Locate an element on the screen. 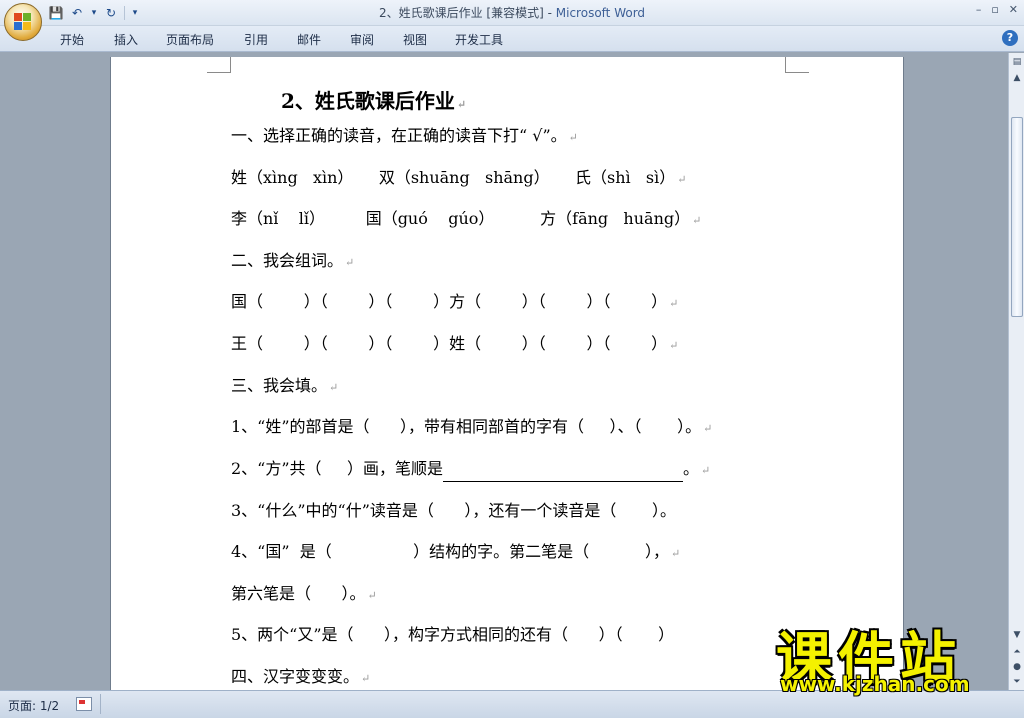  help-icon: ? is located at coordinates (1010, 38).